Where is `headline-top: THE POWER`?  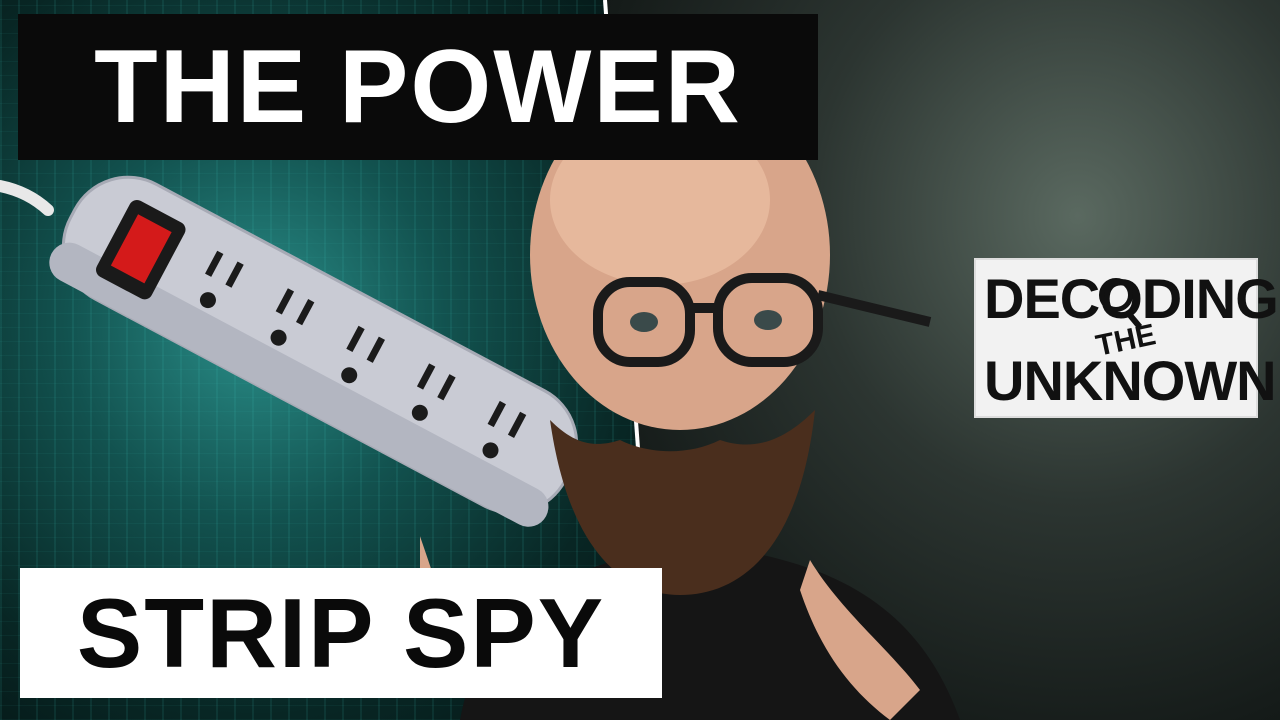
headline-top: THE POWER is located at coordinates (418, 87).